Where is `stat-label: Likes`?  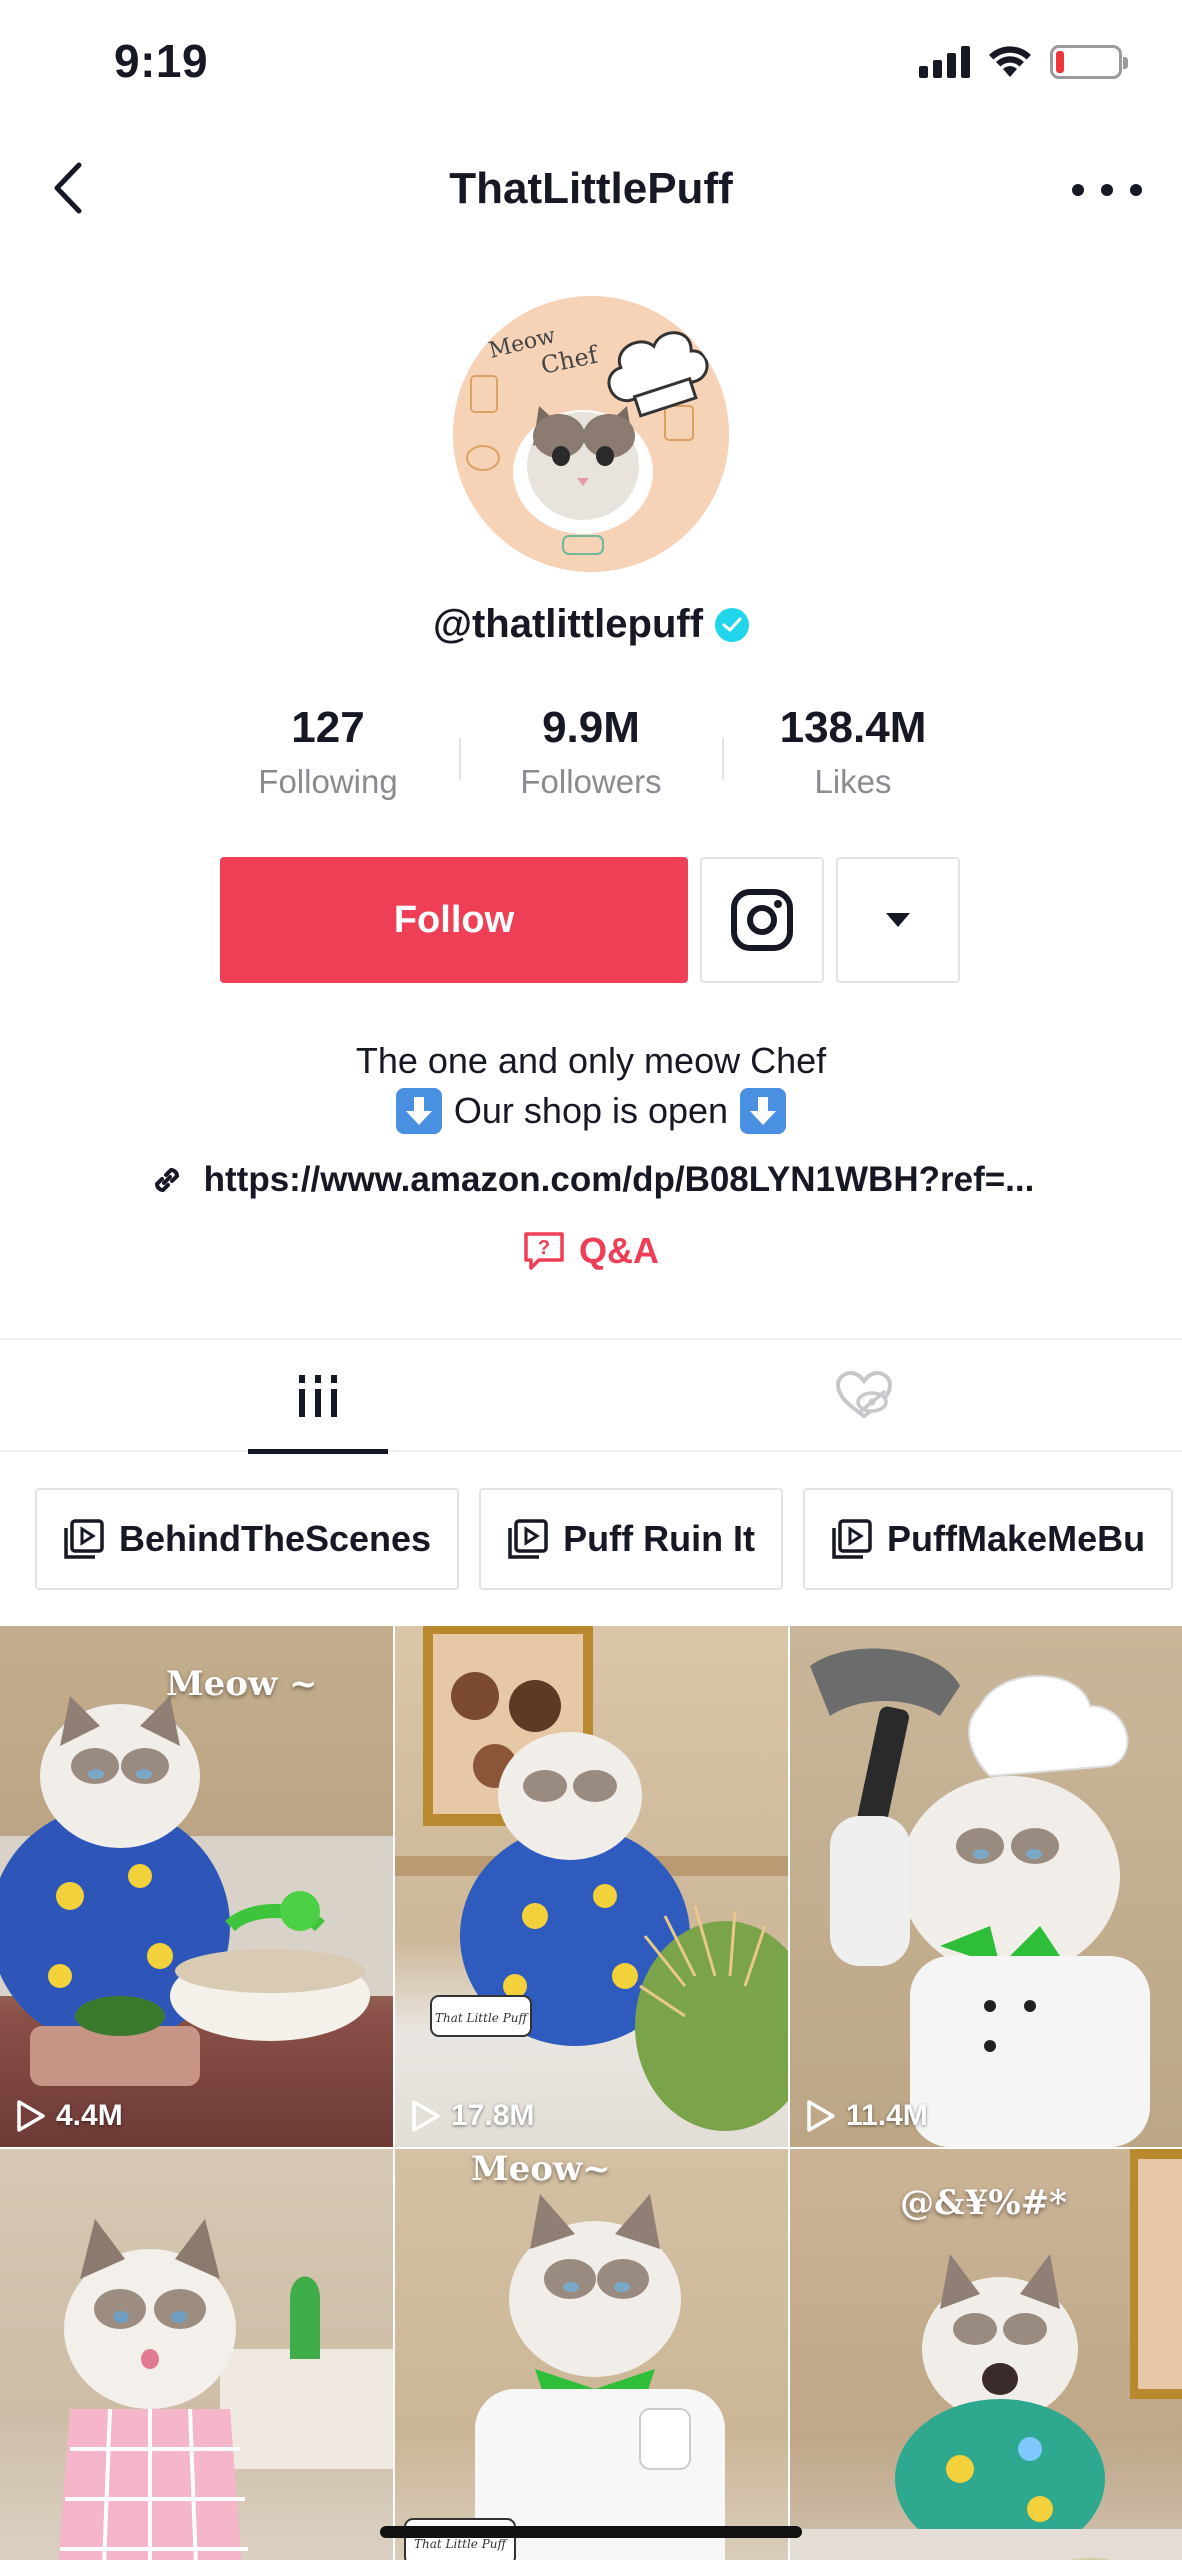 stat-label: Likes is located at coordinates (853, 781).